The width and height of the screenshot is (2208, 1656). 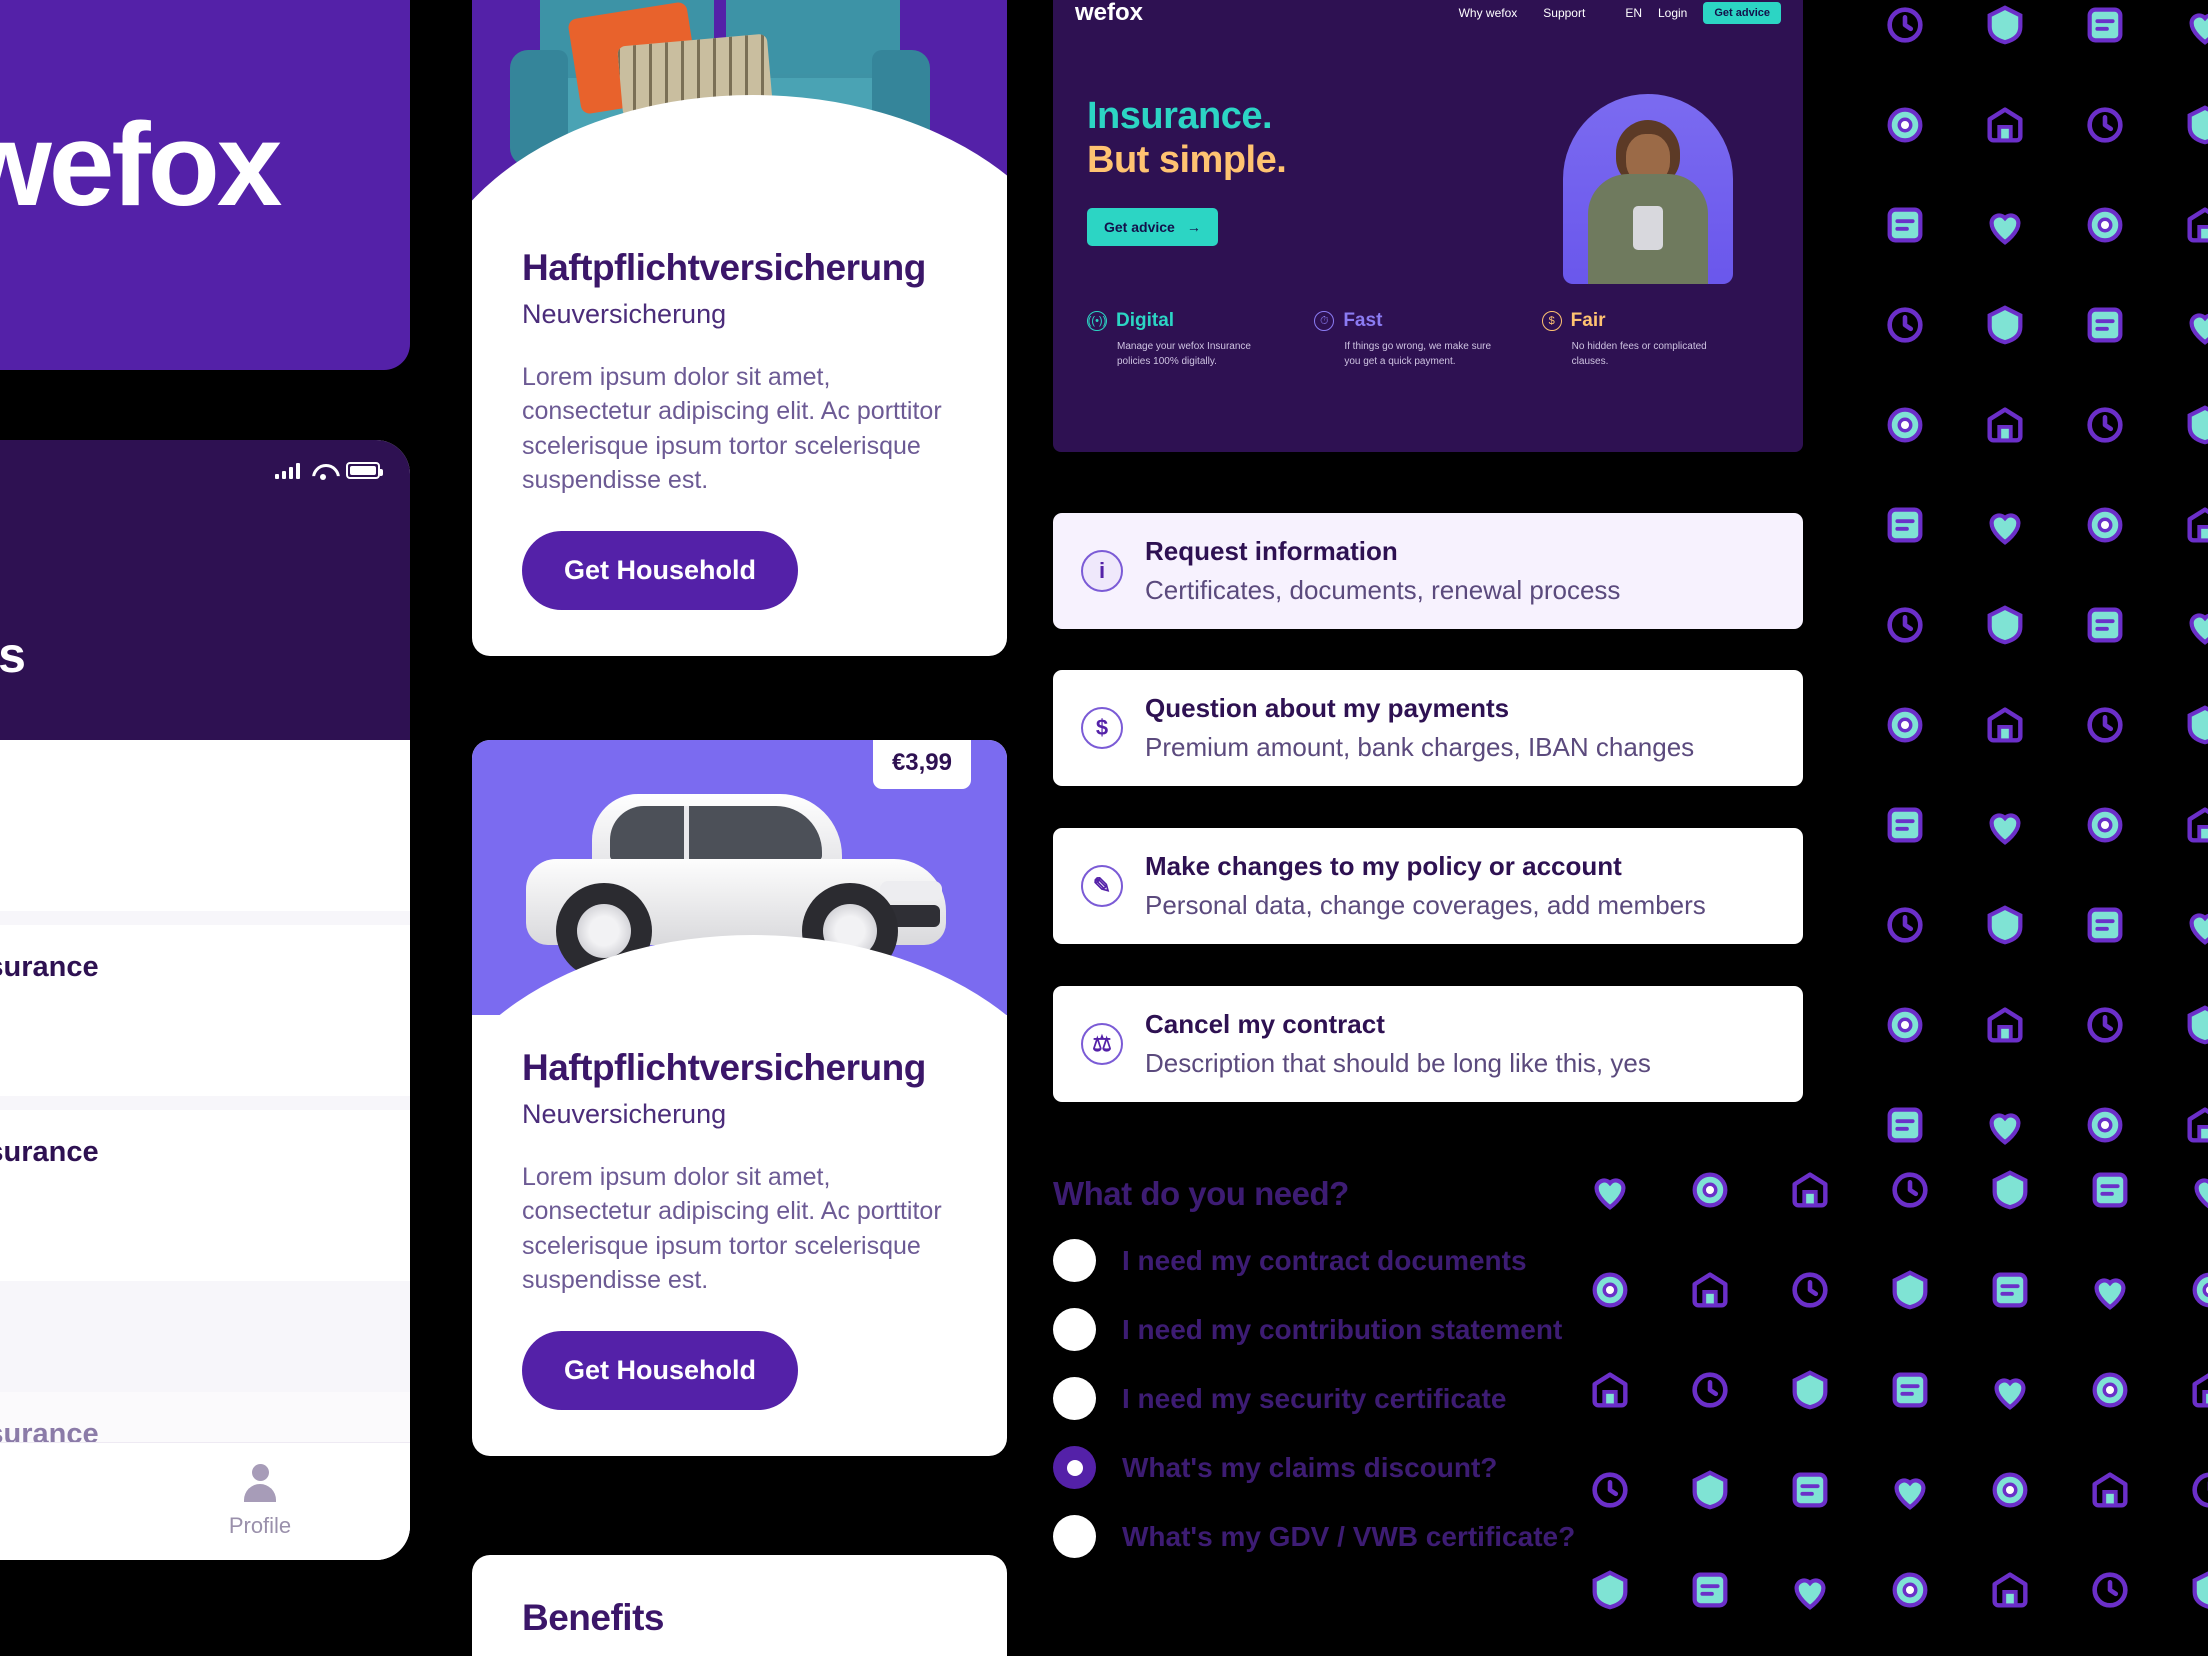 I want to click on list-item: Household Compact €4,99 /m, so click(x=205, y=825).